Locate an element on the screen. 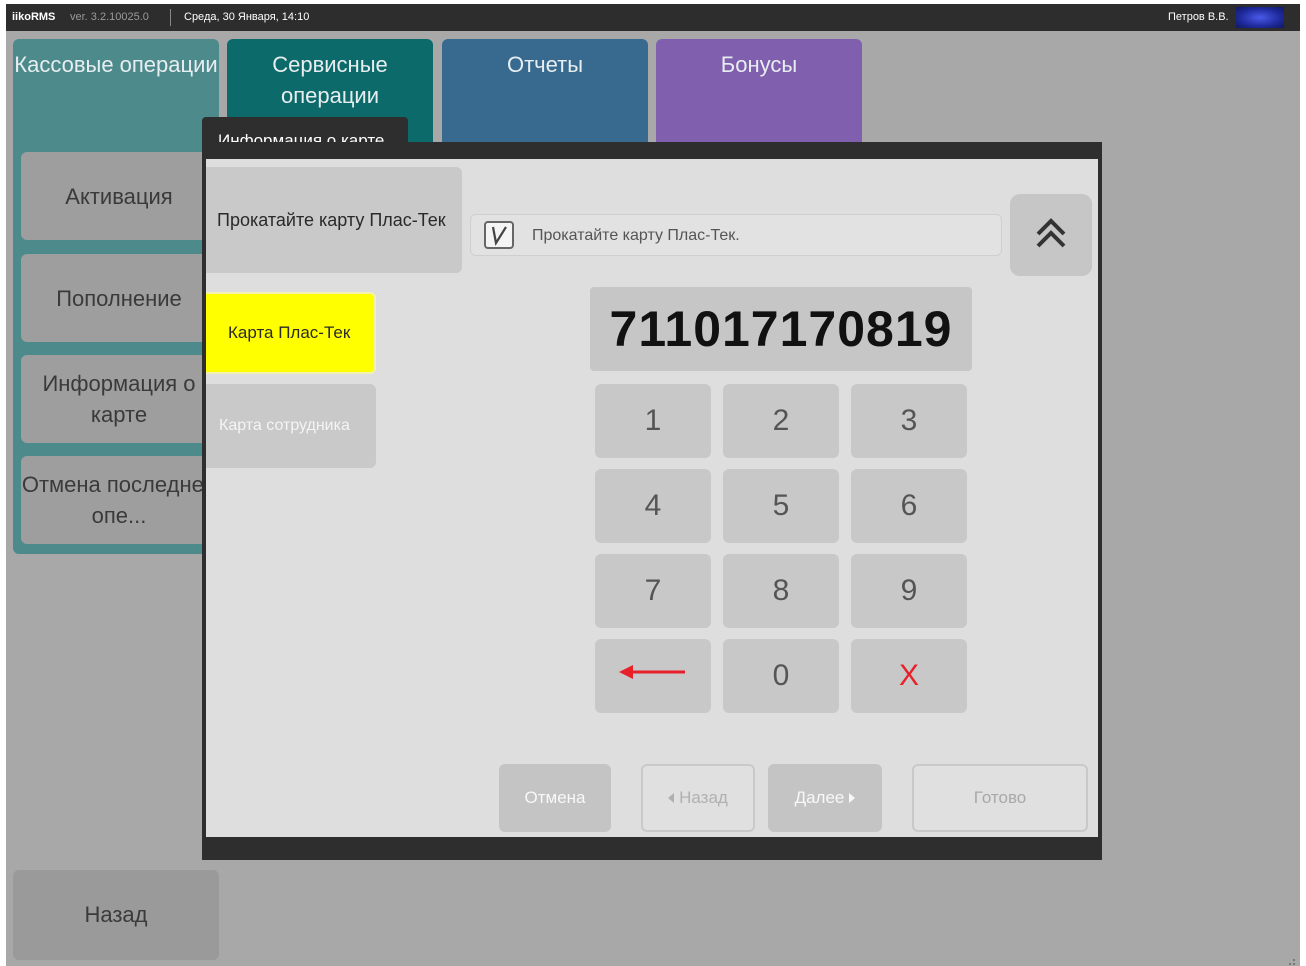  collapse-button is located at coordinates (1051, 235).